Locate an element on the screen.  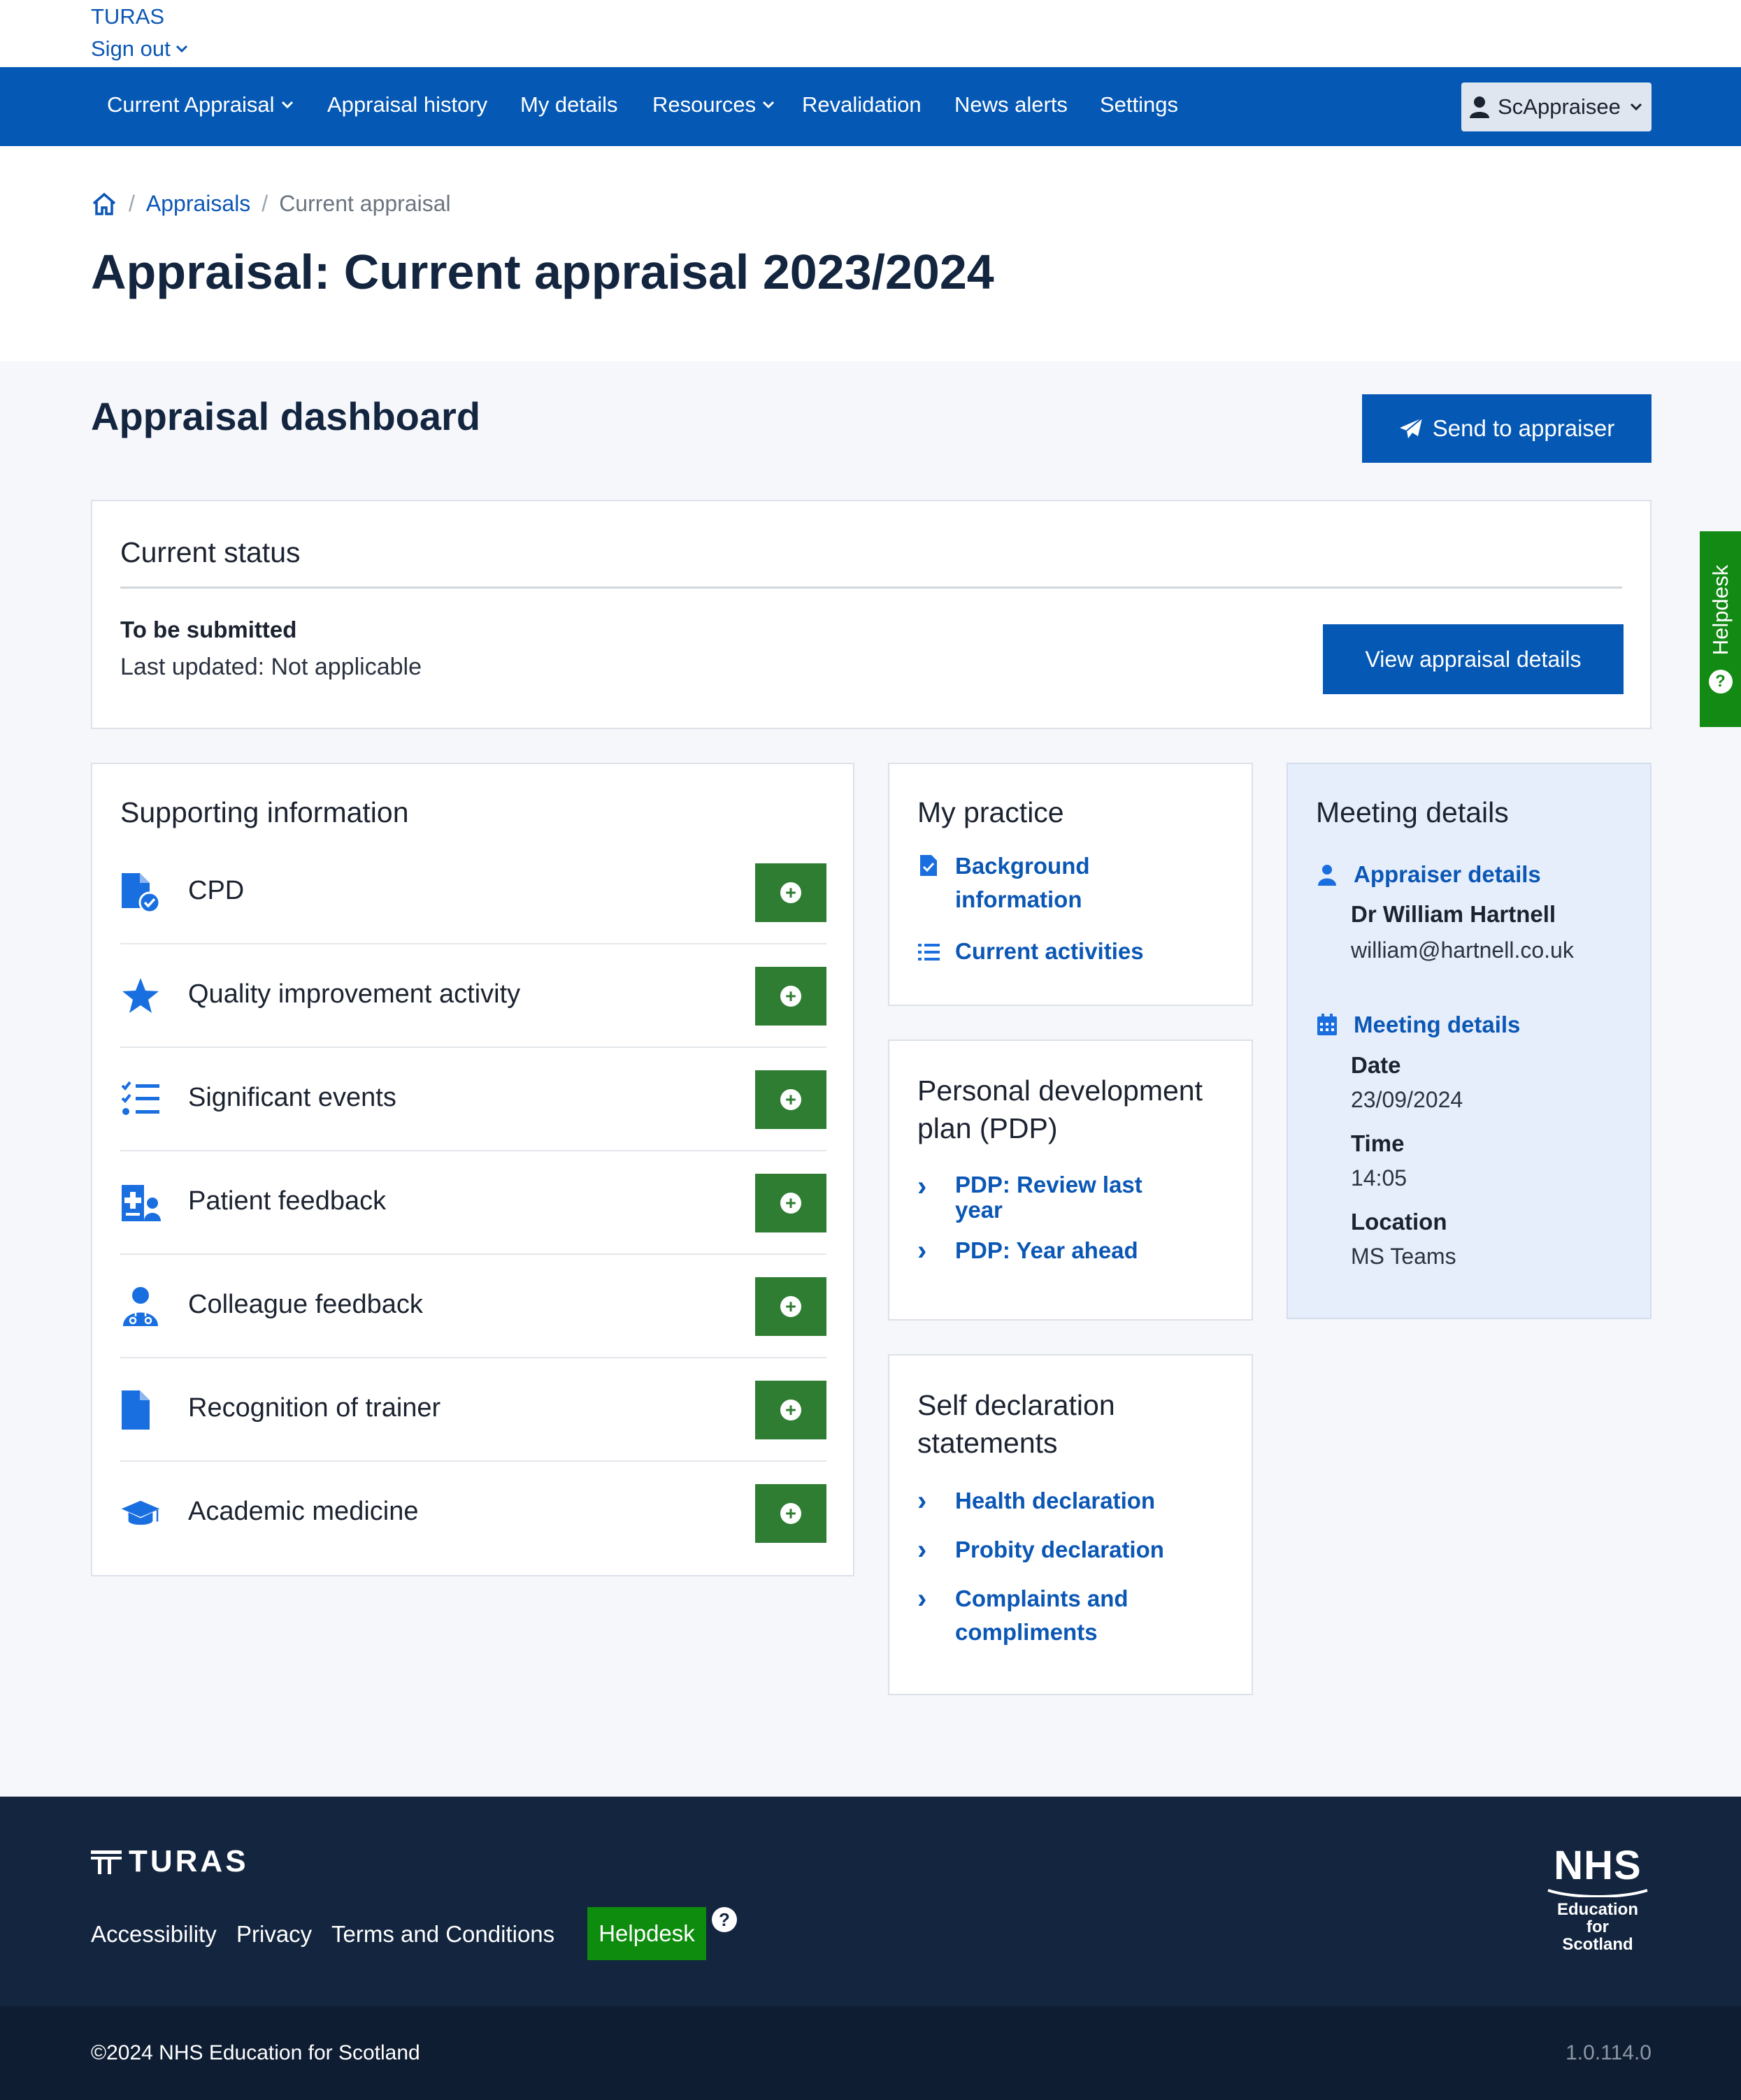
probity-declaration-link: Probity declaration is located at coordinates (1059, 1550).